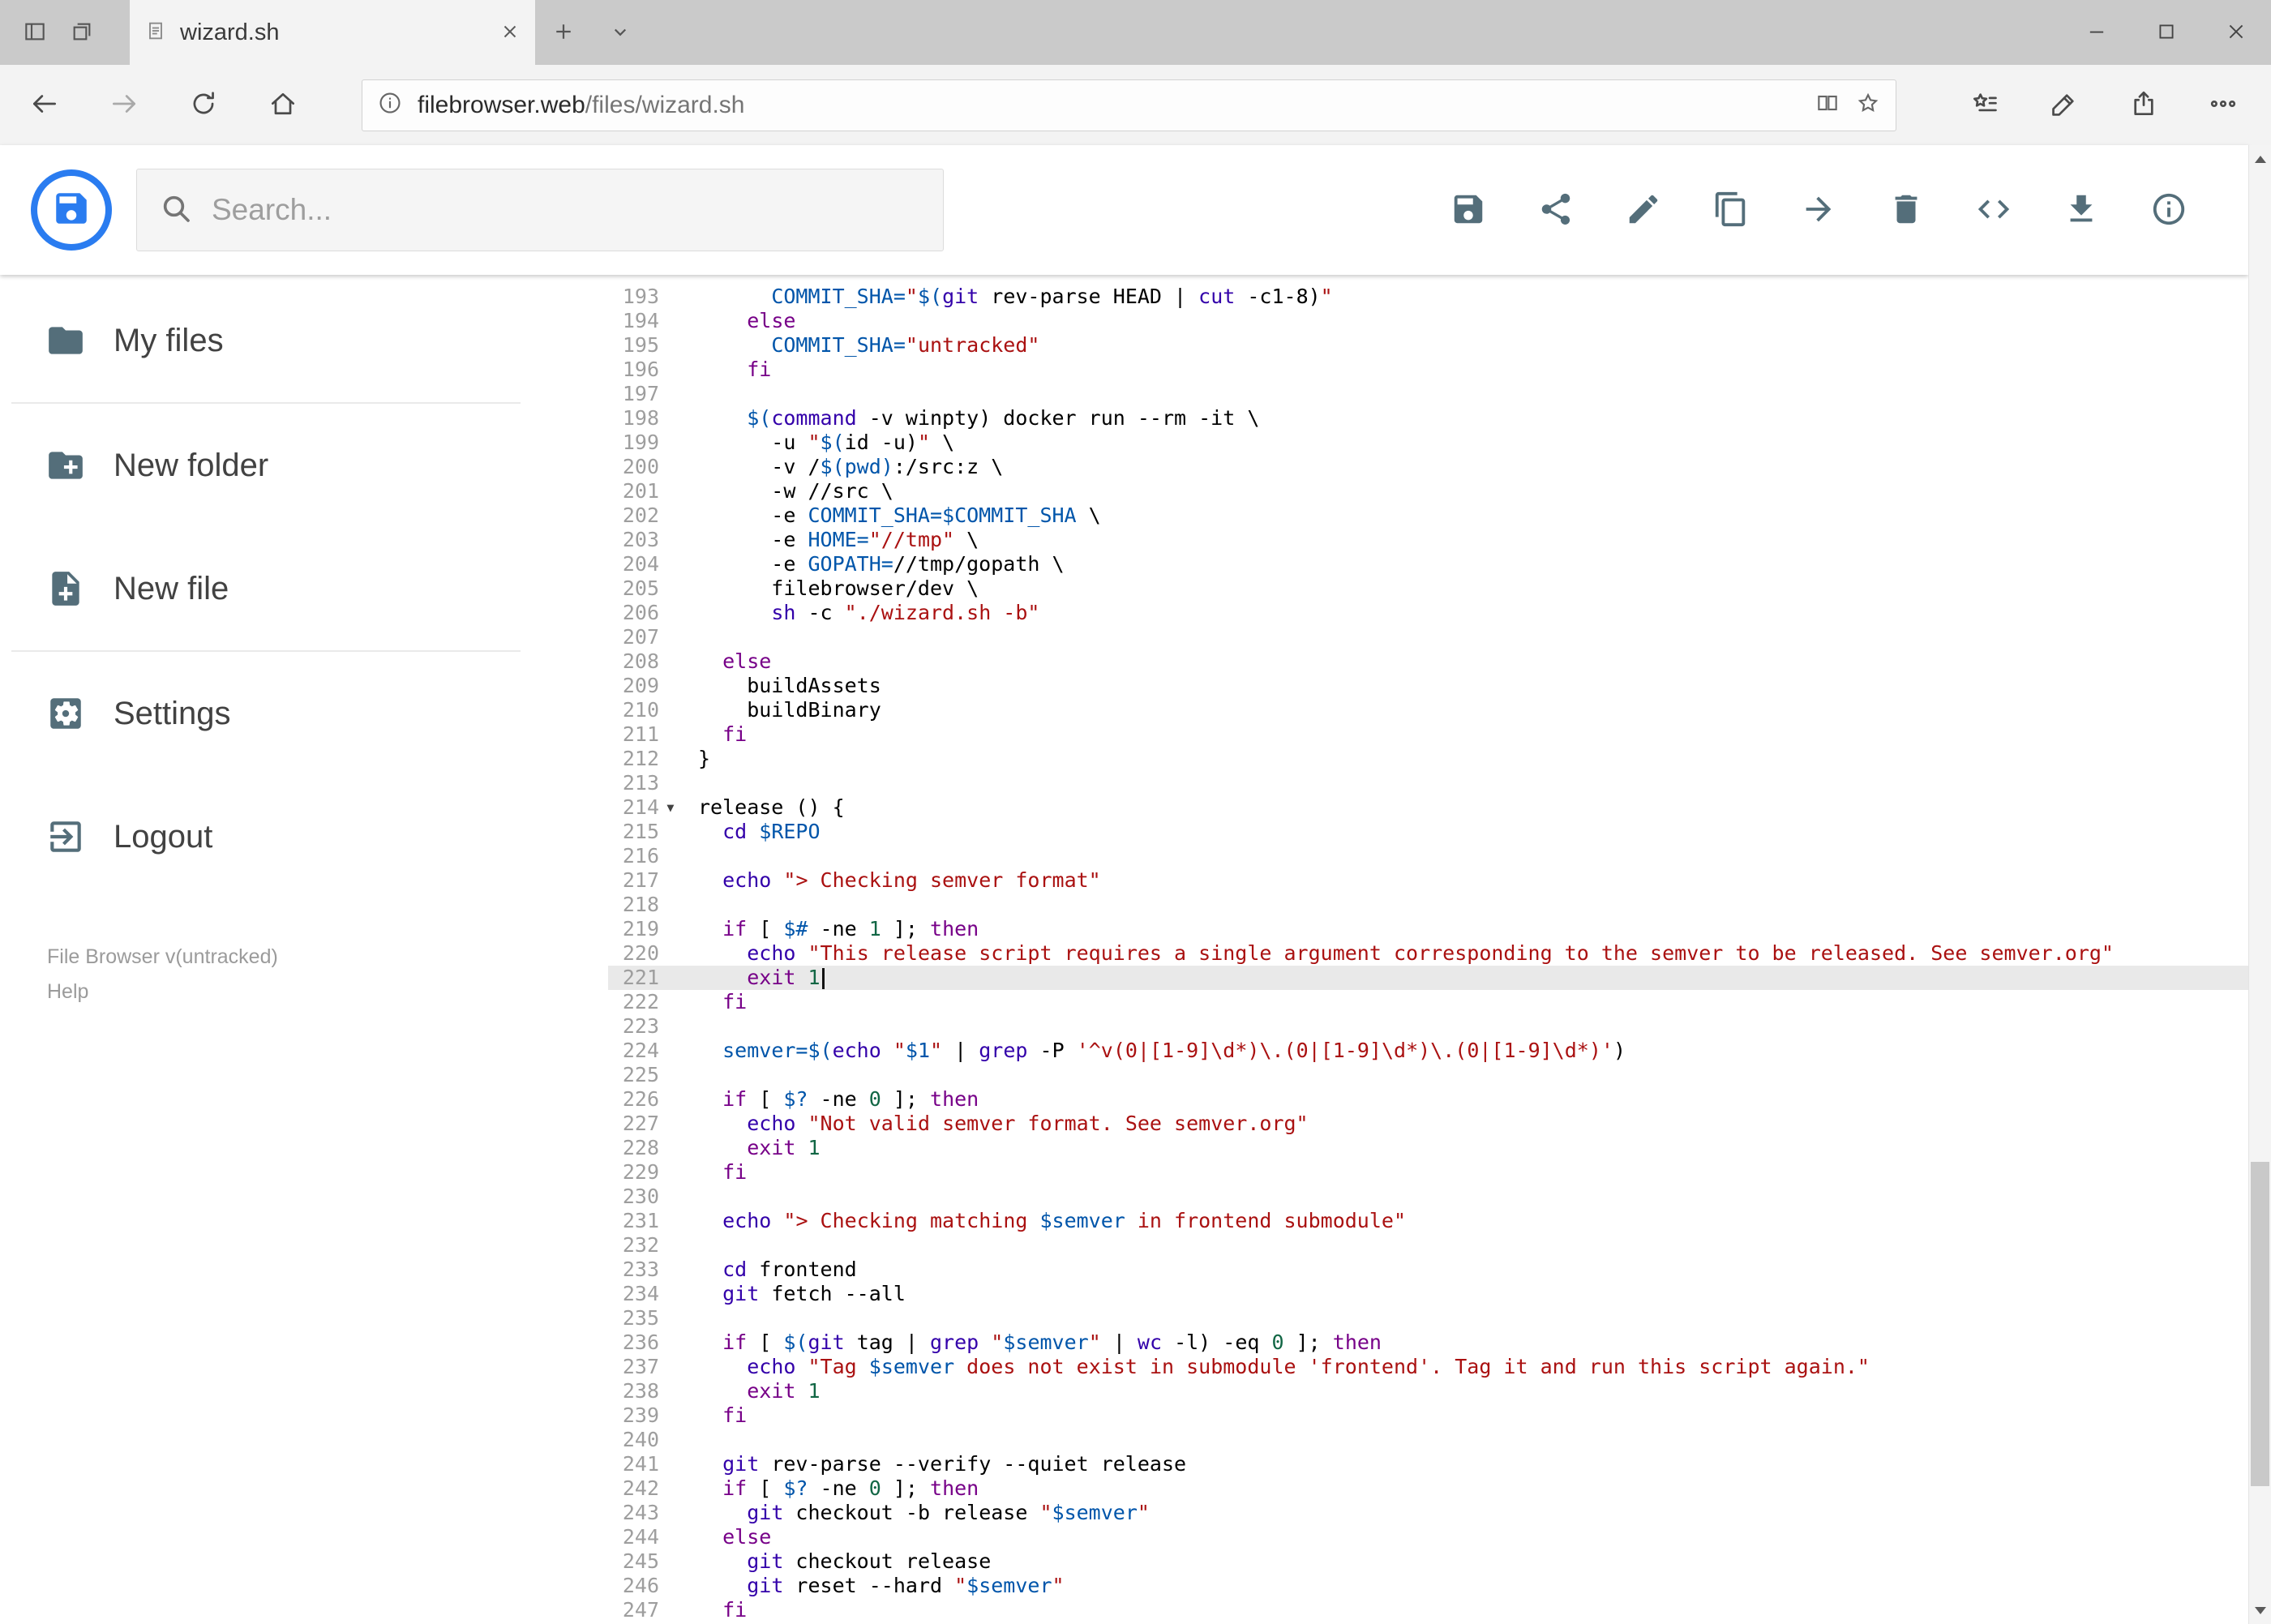 Image resolution: width=2271 pixels, height=1624 pixels. I want to click on refresh-button, so click(203, 105).